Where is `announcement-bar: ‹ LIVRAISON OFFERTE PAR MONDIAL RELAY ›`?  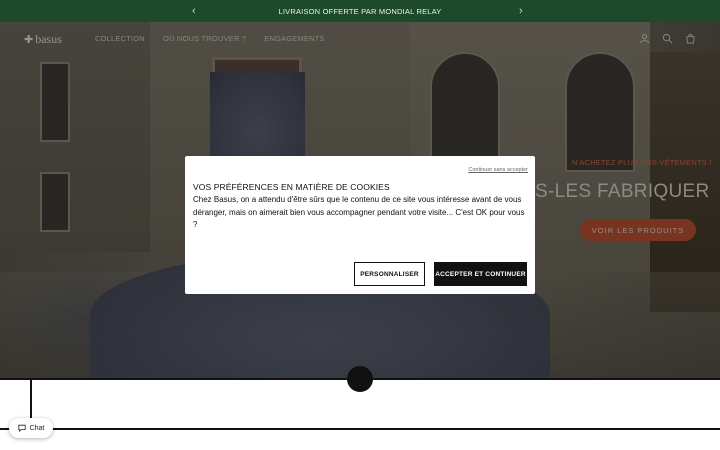
announcement-bar: ‹ LIVRAISON OFFERTE PAR MONDIAL RELAY › is located at coordinates (360, 11).